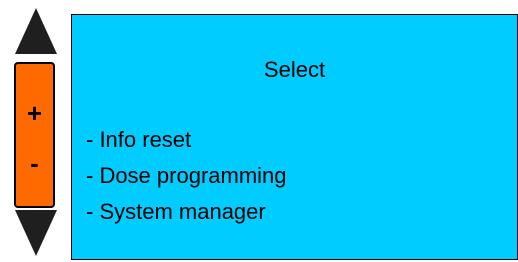 This screenshot has height=262, width=518. What do you see at coordinates (34, 163) in the screenshot?
I see `decrement-button: -` at bounding box center [34, 163].